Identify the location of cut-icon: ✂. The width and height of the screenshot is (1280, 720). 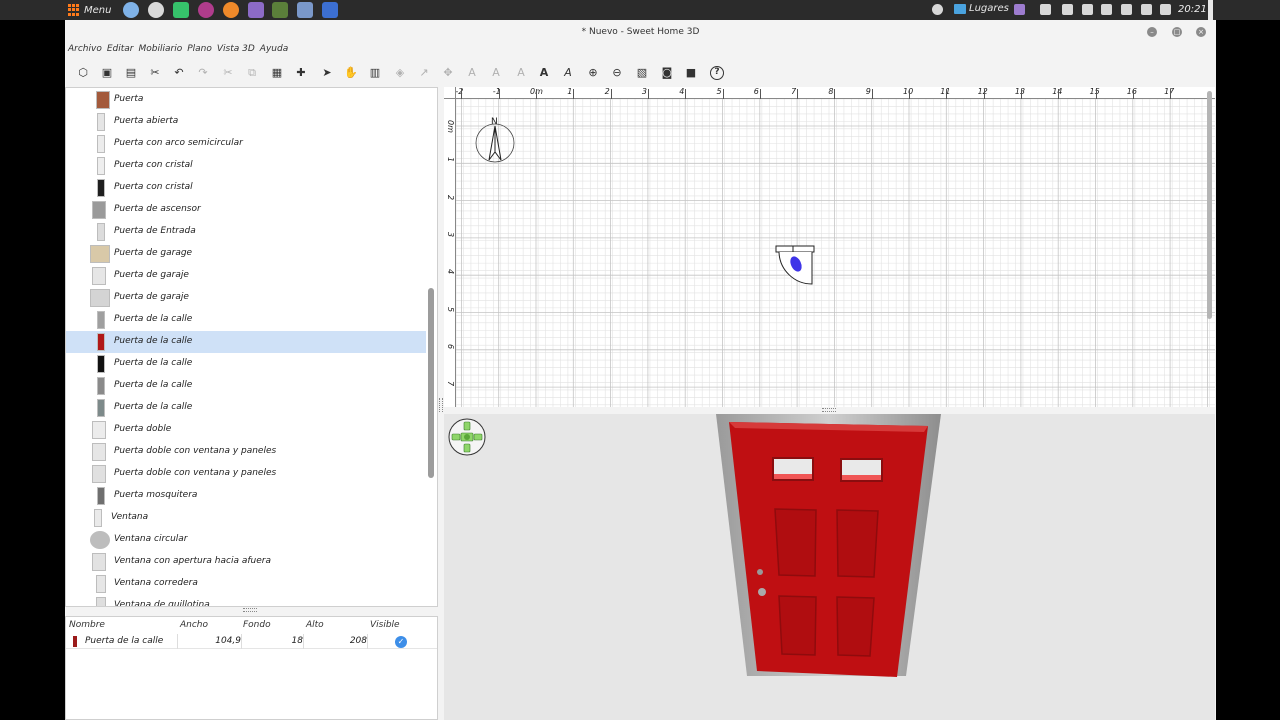
(228, 73).